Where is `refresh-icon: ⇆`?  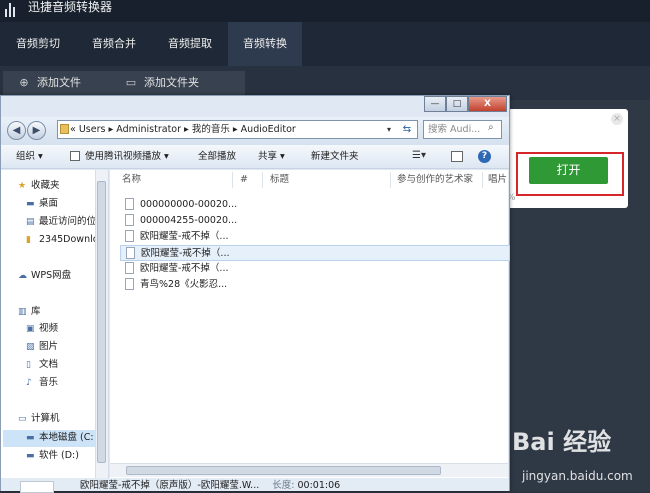
refresh-icon: ⇆ is located at coordinates (407, 129).